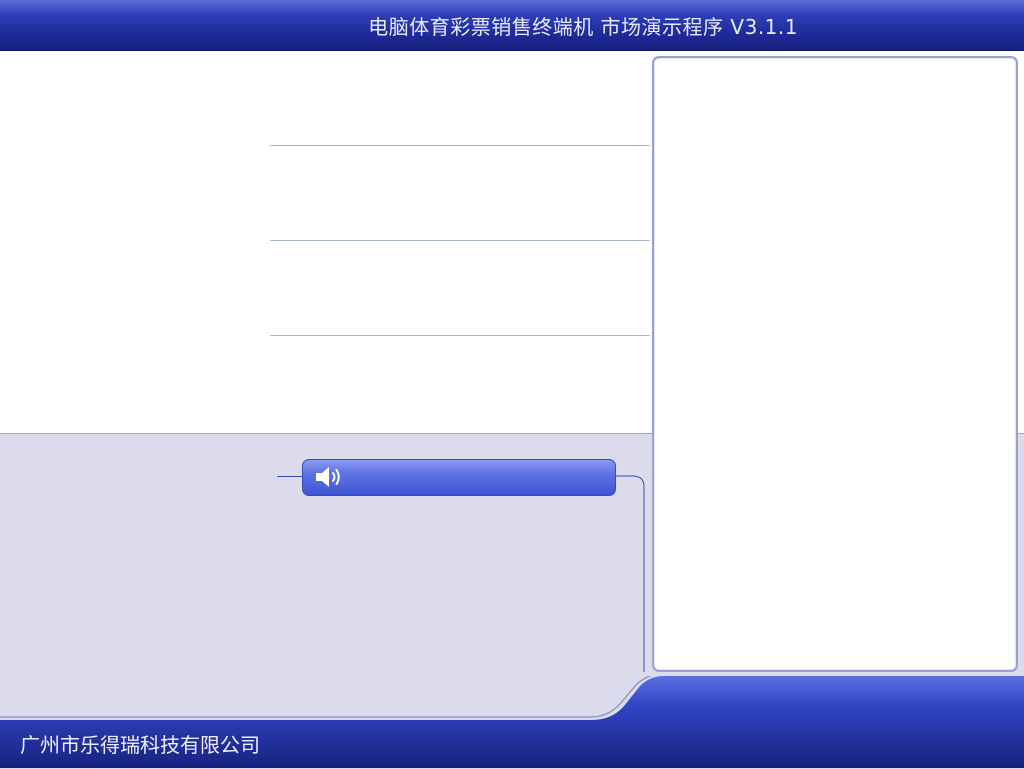  I want to click on connector-line-left, so click(289, 476).